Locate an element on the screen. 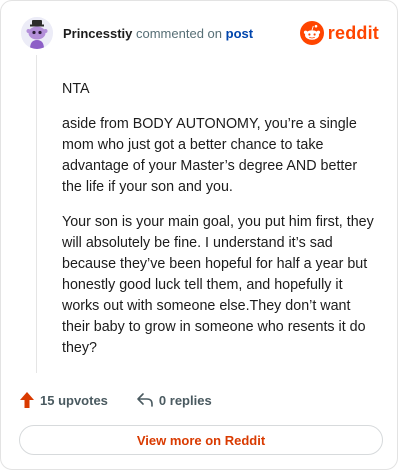  snoo-avatar-icon is located at coordinates (37, 33).